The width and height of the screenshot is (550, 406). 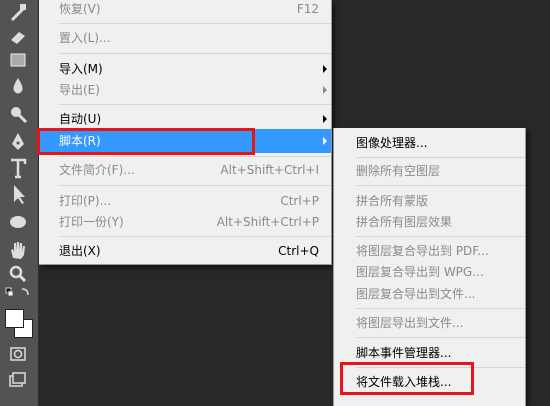 I want to click on menu-item-exit: 退出(X) Ctrl+Q, so click(x=185, y=251).